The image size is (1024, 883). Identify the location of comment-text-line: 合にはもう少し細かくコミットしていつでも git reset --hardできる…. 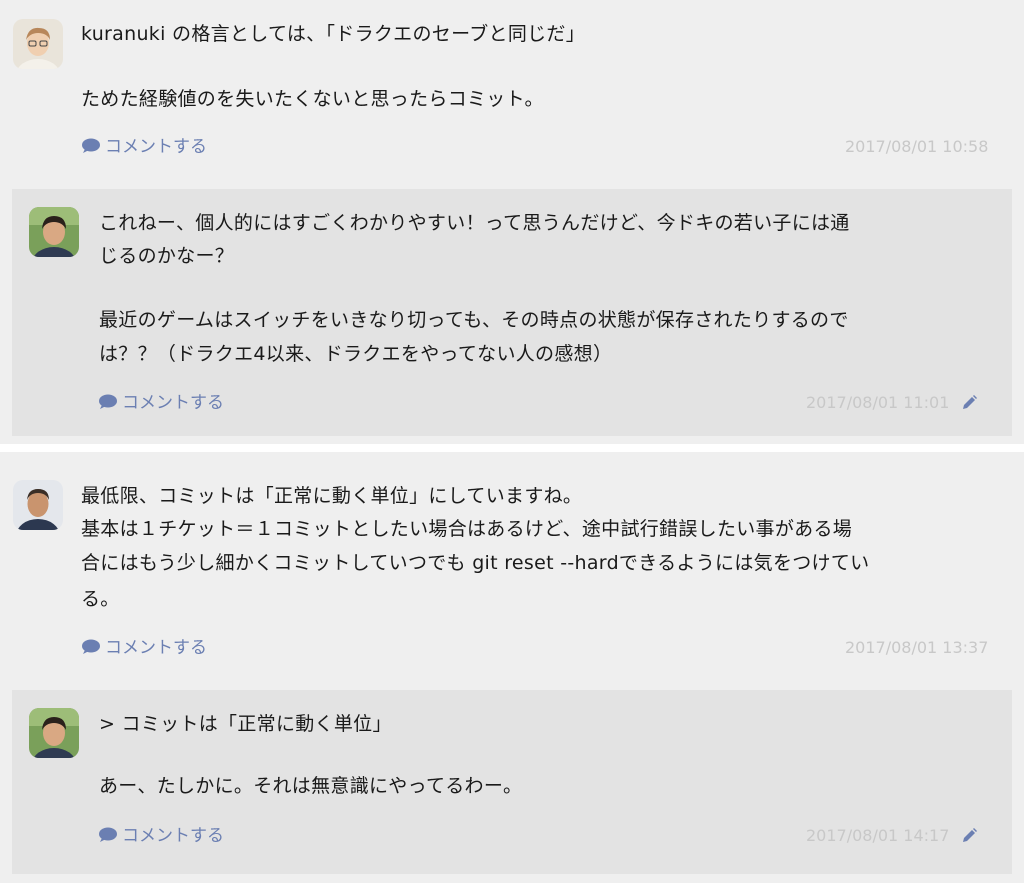
(475, 563).